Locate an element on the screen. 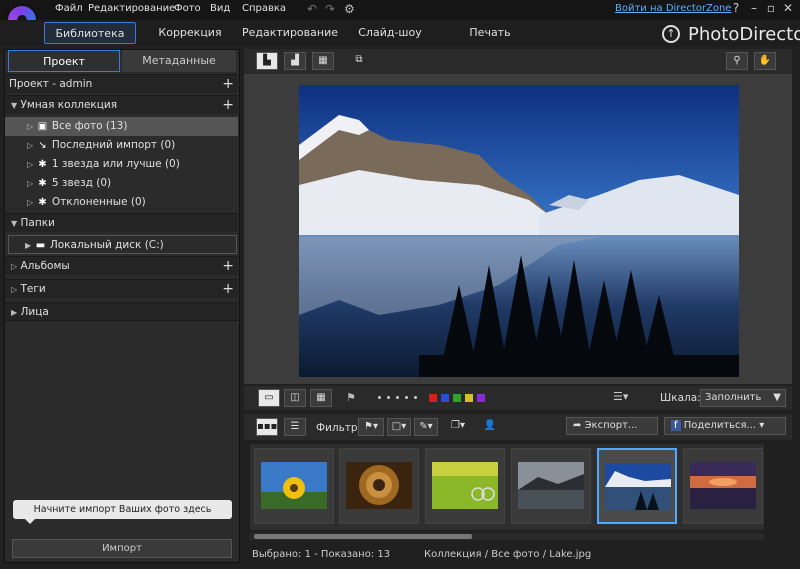 The height and width of the screenshot is (569, 800). view-compare-icon: ▟ is located at coordinates (295, 61).